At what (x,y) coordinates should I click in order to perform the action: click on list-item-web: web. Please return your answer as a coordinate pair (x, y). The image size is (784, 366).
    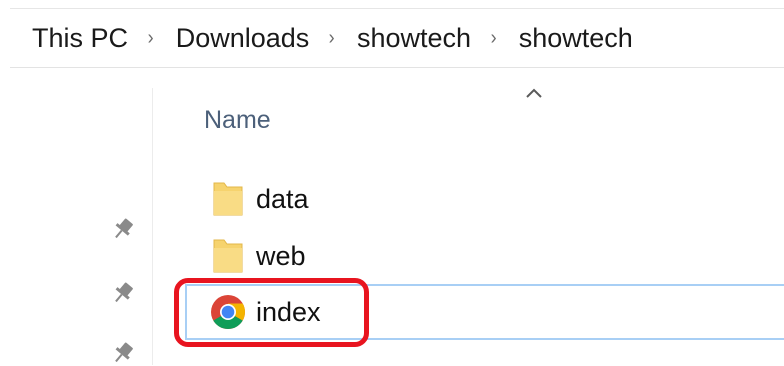
    Looking at the image, I should click on (251, 256).